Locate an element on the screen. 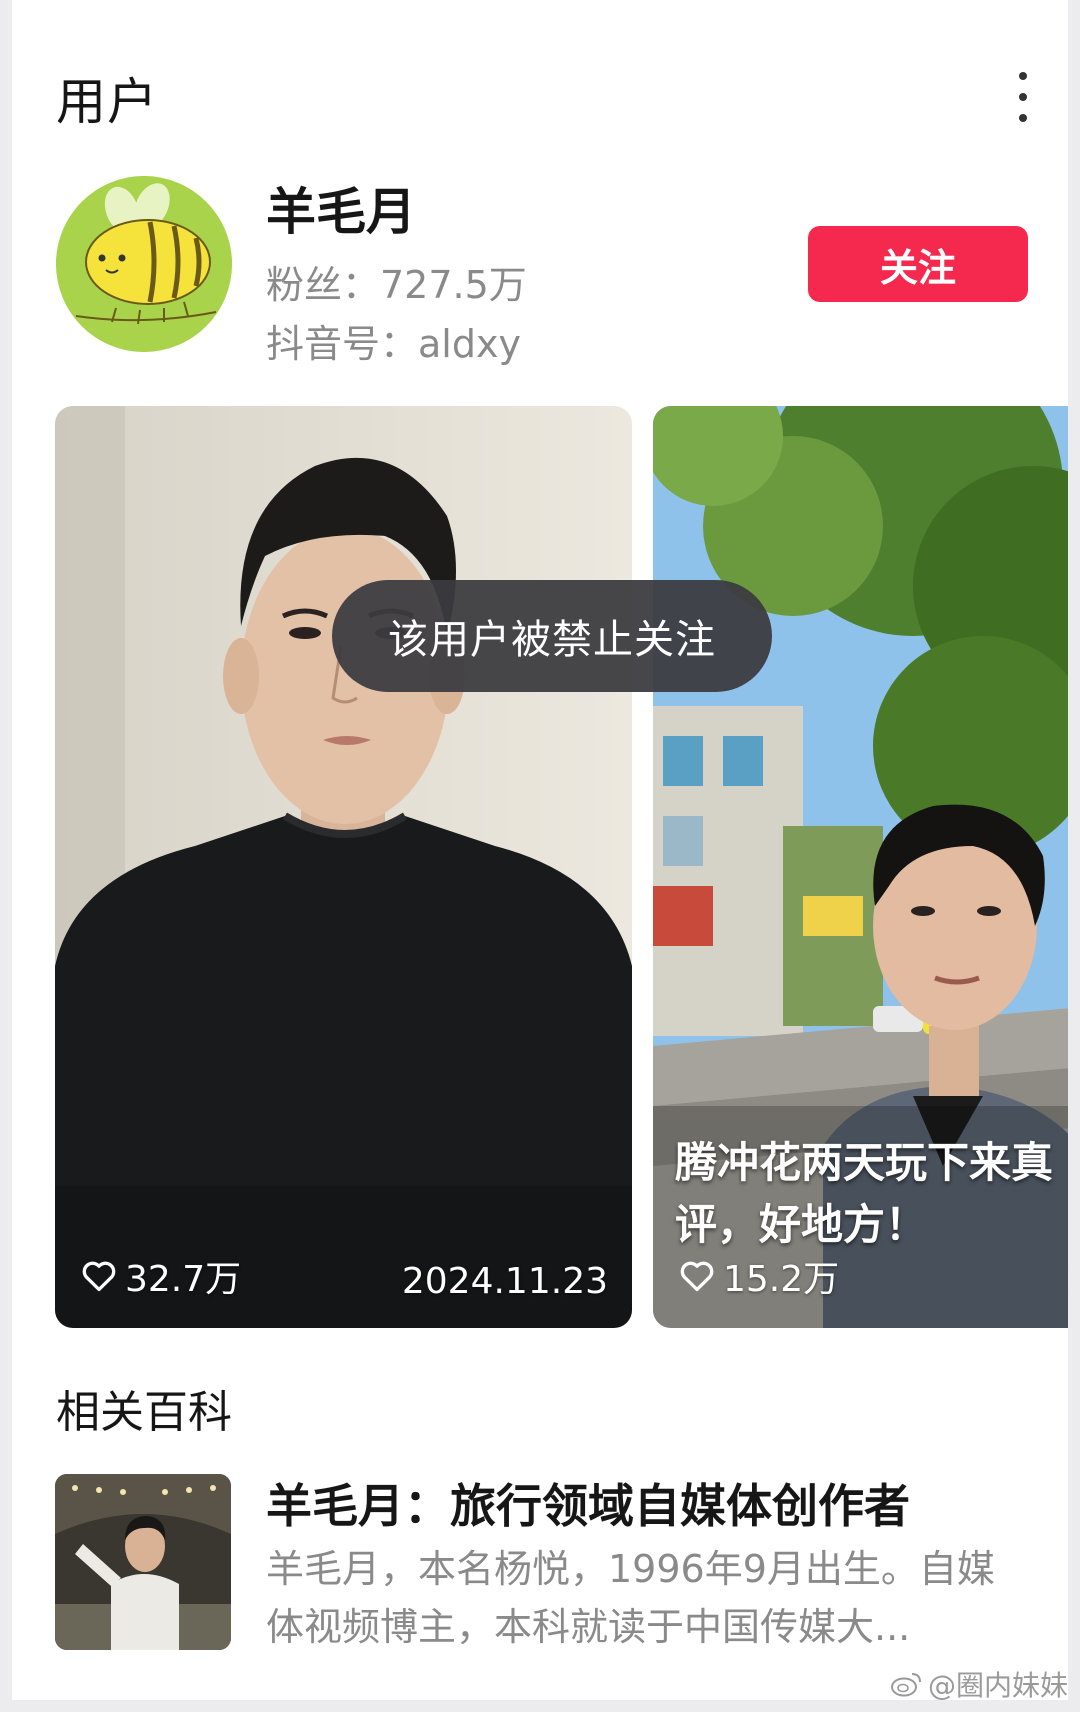 The image size is (1080, 1712). fans-count: 粉丝：727.5万 is located at coordinates (396, 285).